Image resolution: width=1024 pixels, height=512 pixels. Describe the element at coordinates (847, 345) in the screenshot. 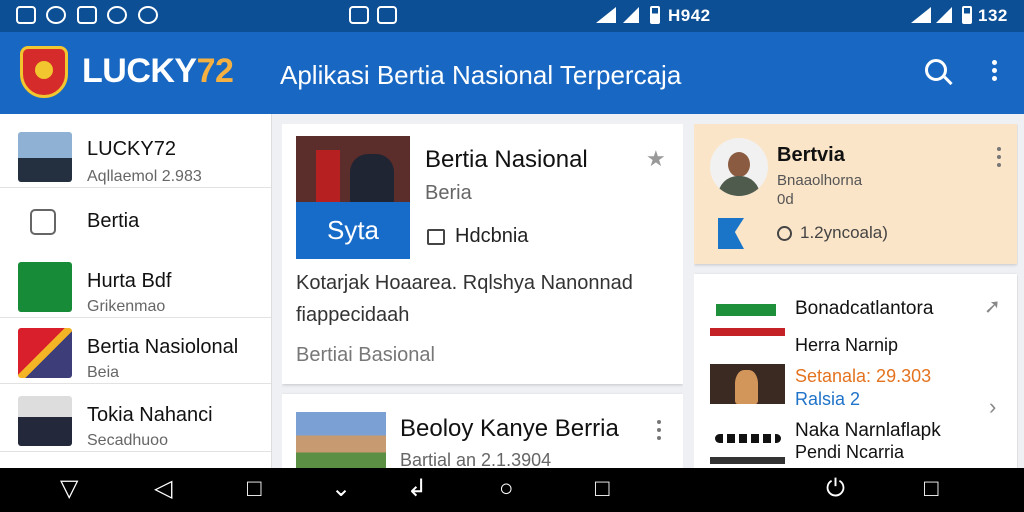

I see `news-subtitle: Herra Narnip` at that location.